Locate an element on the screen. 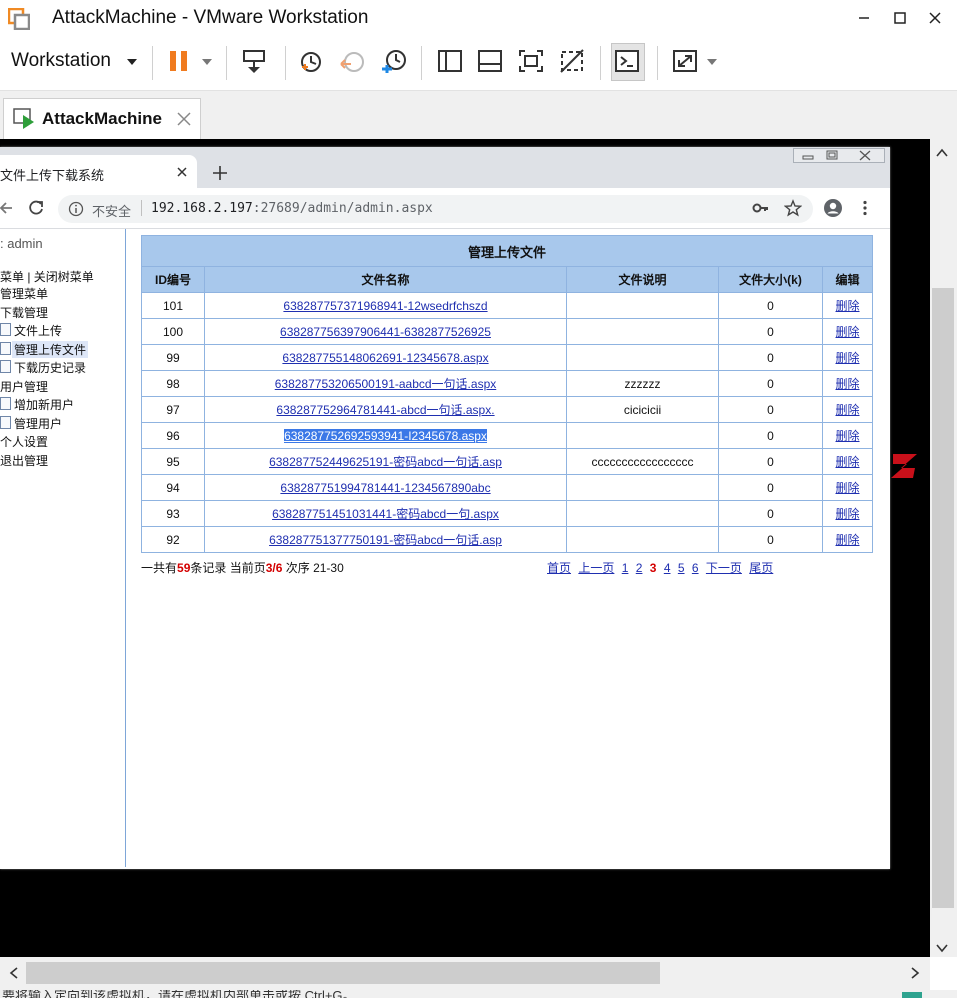 The height and width of the screenshot is (998, 957). full-screen-icon is located at coordinates (531, 61).